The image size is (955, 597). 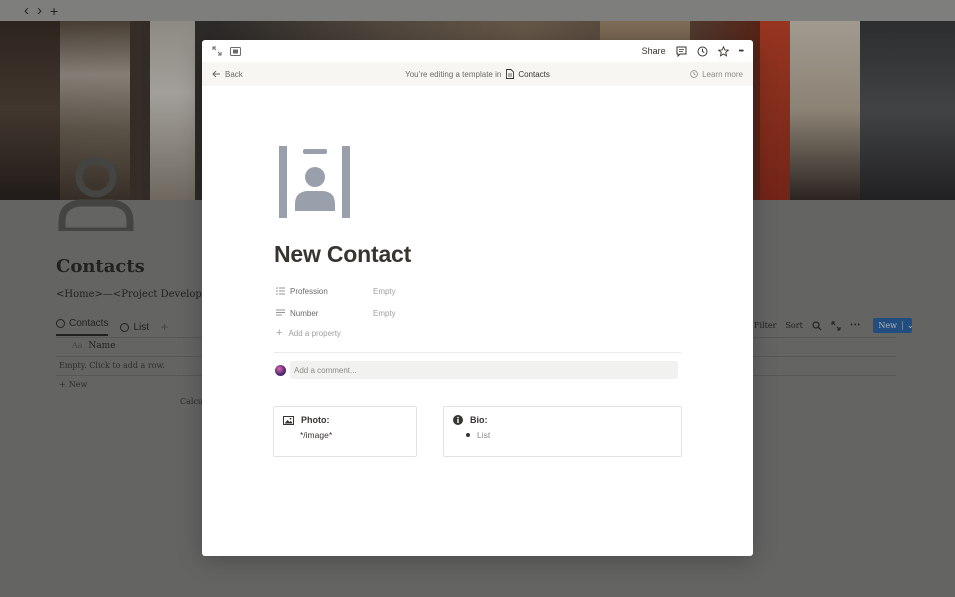 I want to click on page-link-label: Contacts, so click(x=534, y=74).